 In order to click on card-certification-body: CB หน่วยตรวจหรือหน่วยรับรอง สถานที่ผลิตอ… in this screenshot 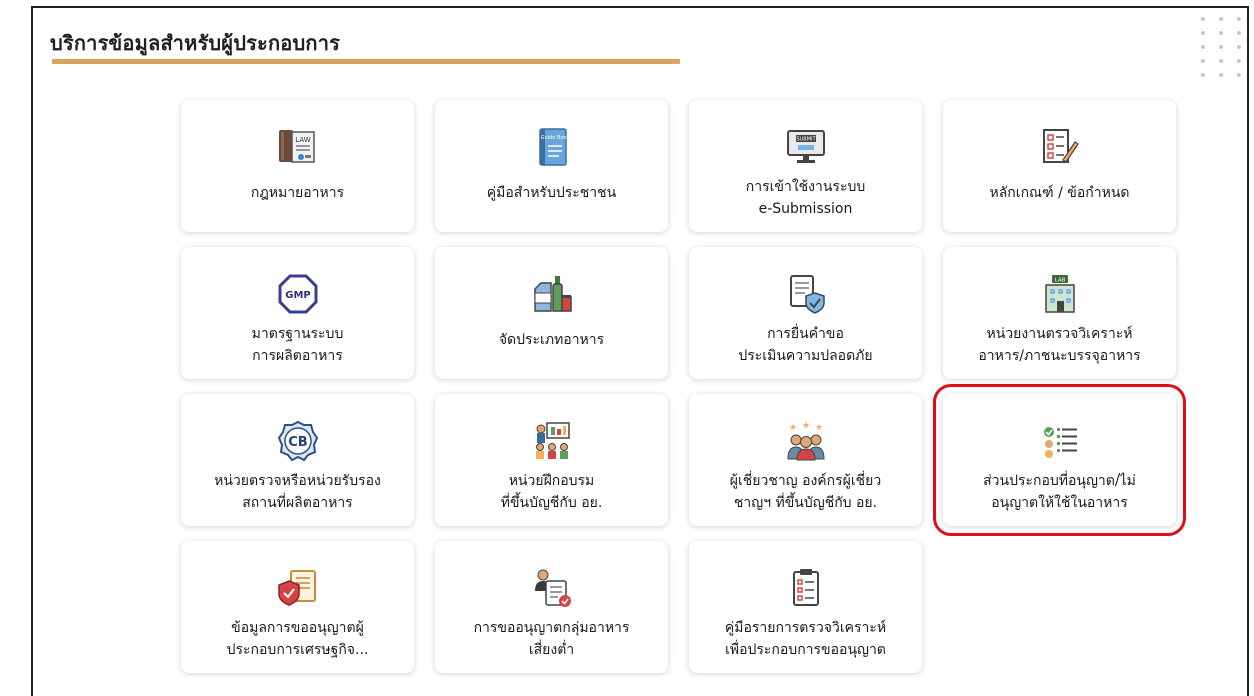, I will do `click(297, 460)`.